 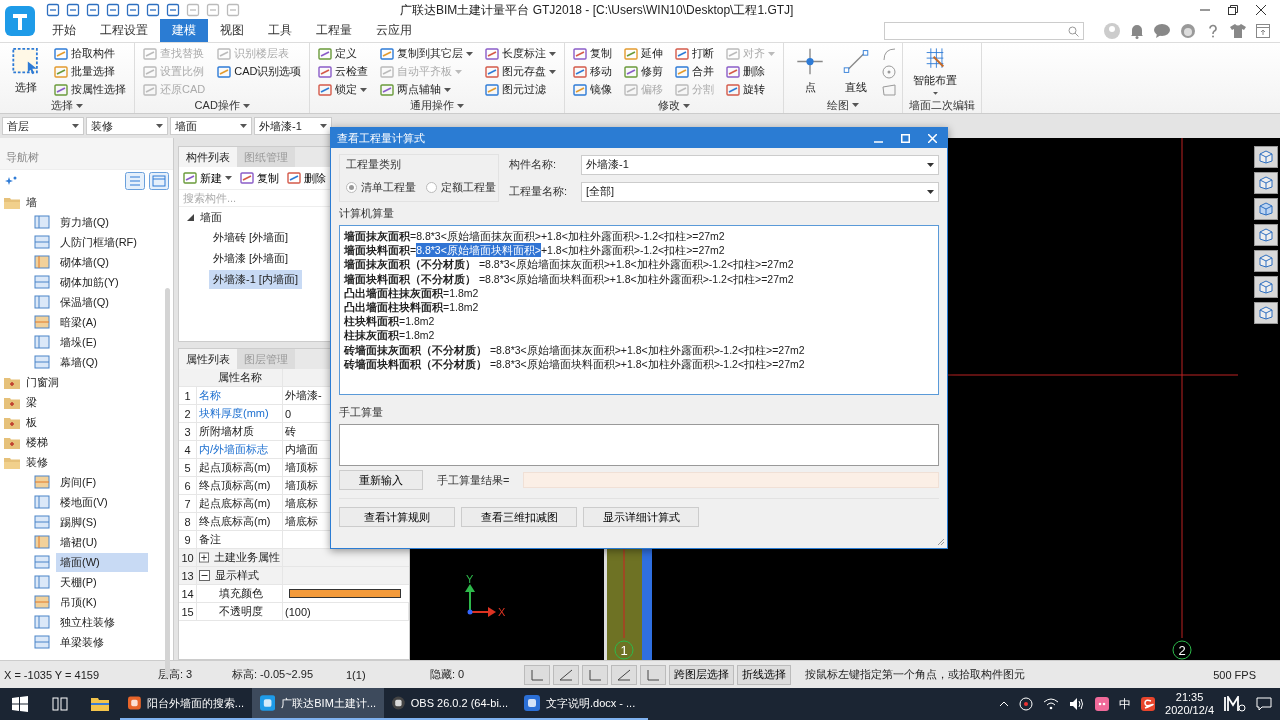 What do you see at coordinates (593, 53) in the screenshot?
I see `ribbon-button: 复制` at bounding box center [593, 53].